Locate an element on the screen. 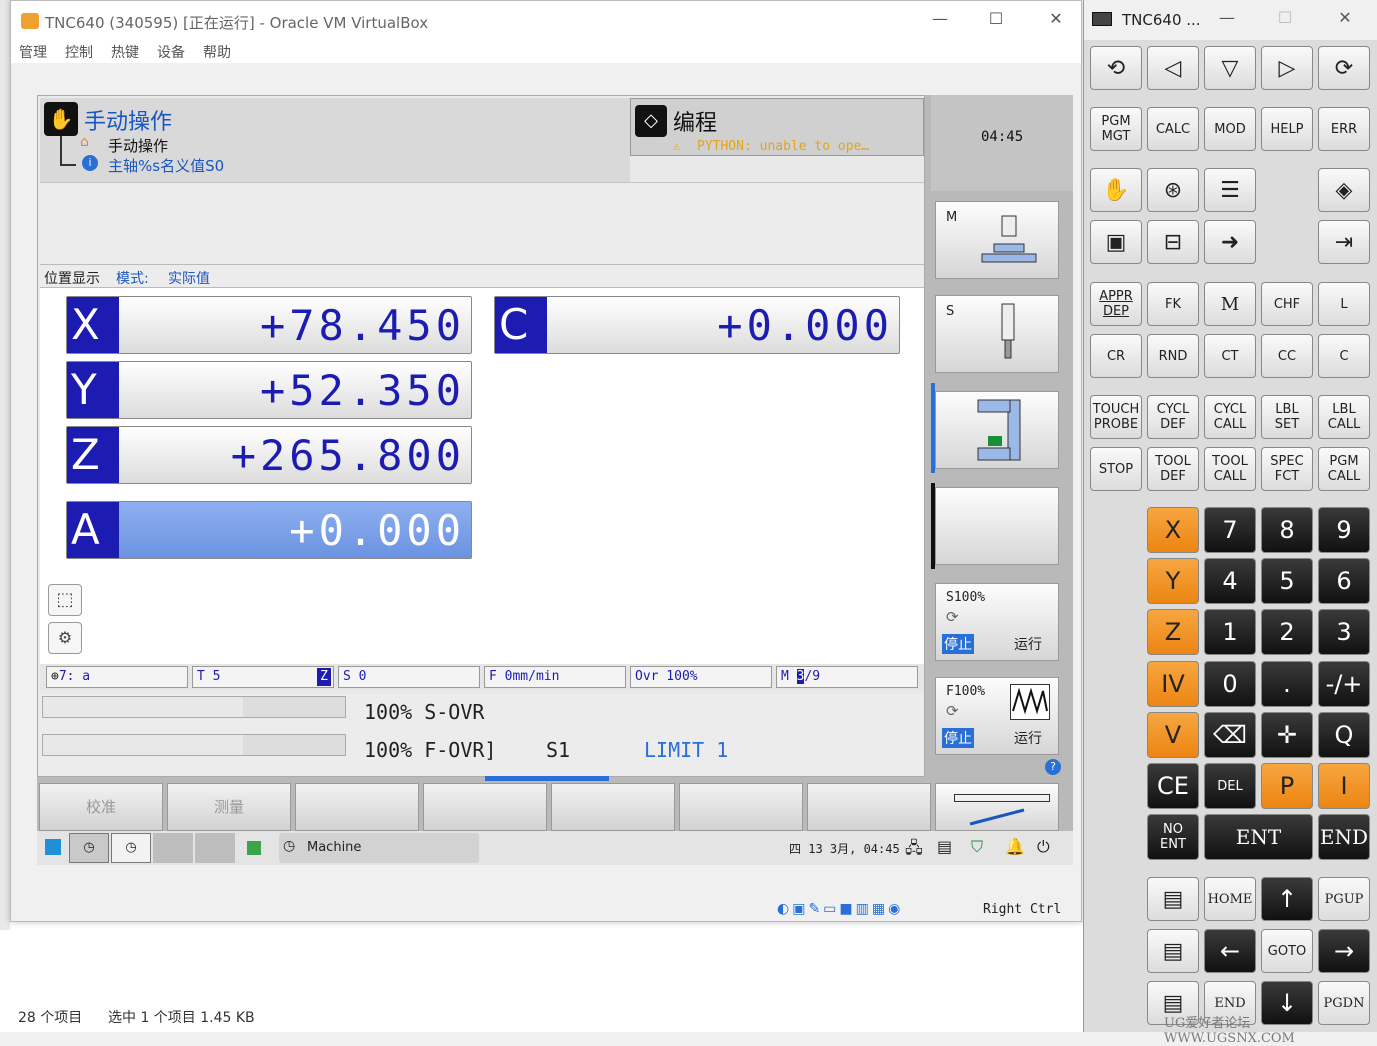 The image size is (1377, 1046). network-icon: 🖧 is located at coordinates (914, 850).